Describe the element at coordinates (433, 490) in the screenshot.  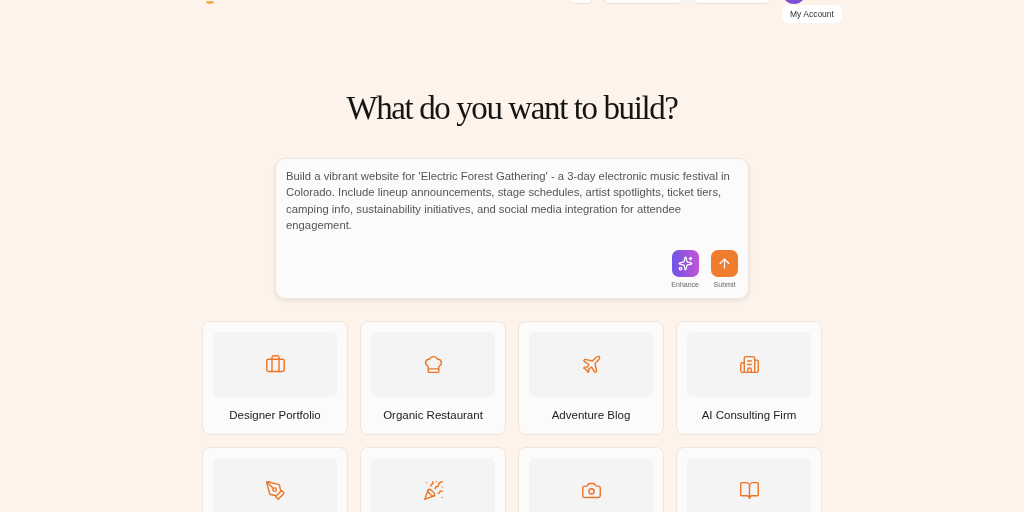
I see `party-popper-icon` at that location.